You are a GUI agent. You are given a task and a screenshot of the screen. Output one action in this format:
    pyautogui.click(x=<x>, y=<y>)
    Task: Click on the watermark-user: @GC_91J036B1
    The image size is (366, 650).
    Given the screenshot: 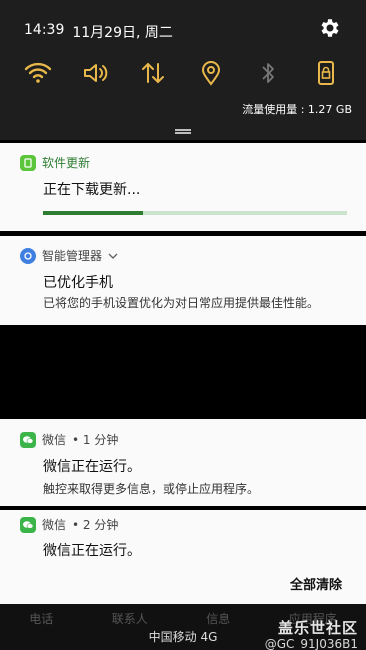 What is the action you would take?
    pyautogui.click(x=311, y=643)
    